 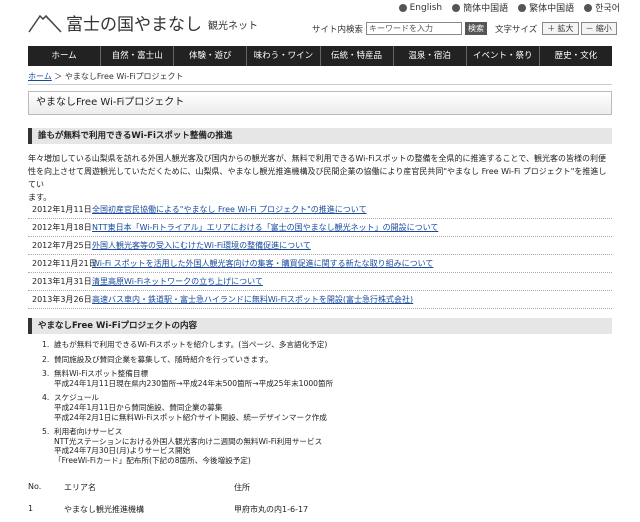 I want to click on news-date: 2012年1月11日, so click(x=62, y=209).